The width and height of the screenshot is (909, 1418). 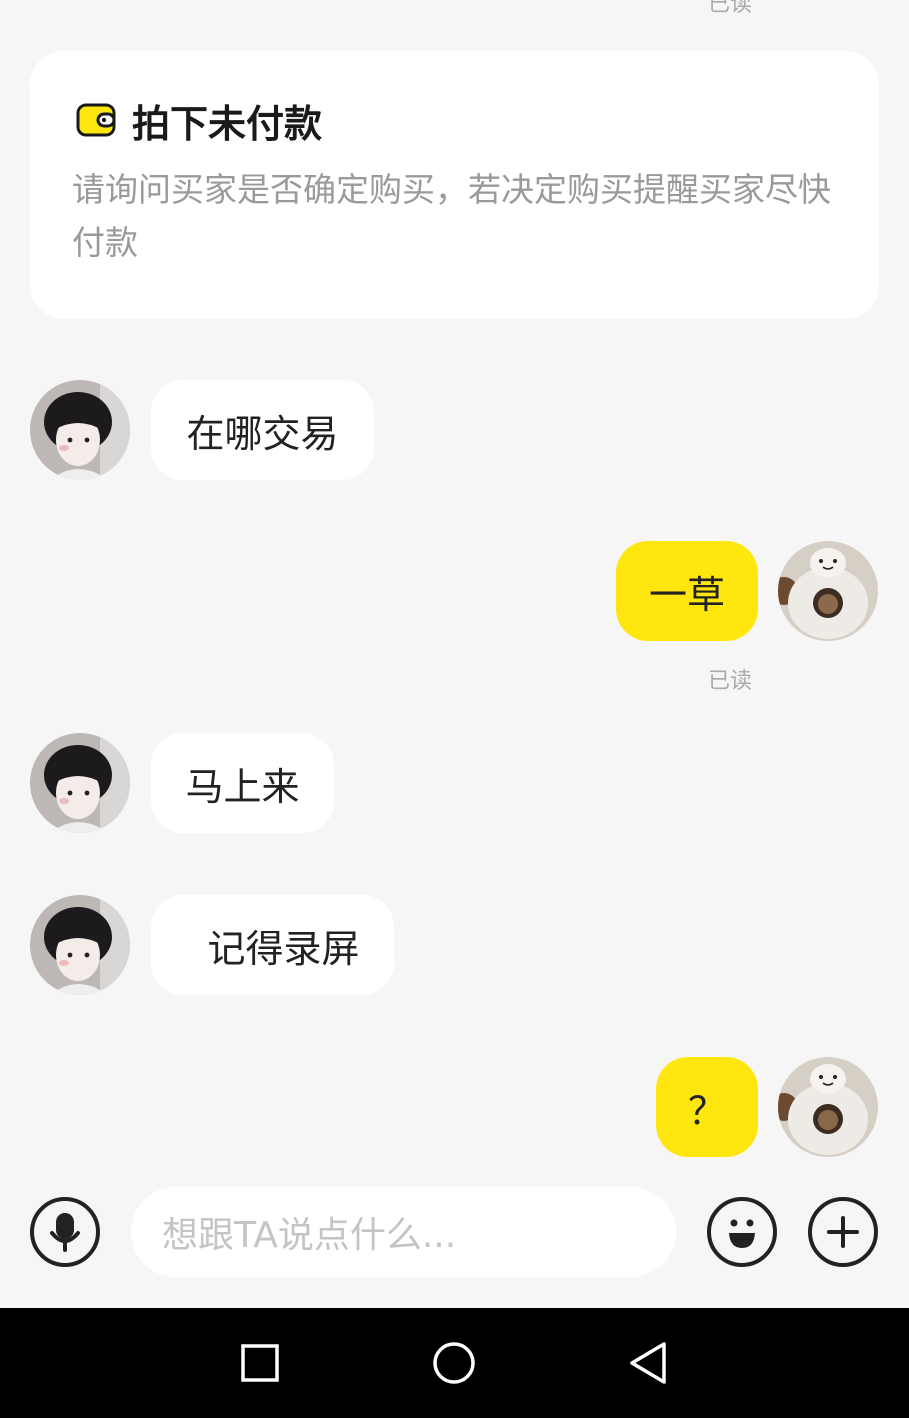 What do you see at coordinates (742, 1243) in the screenshot?
I see `smiley-icon` at bounding box center [742, 1243].